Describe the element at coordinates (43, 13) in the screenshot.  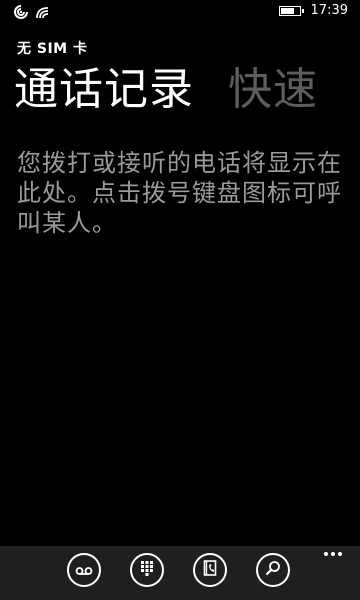
I see `wifi-icon` at that location.